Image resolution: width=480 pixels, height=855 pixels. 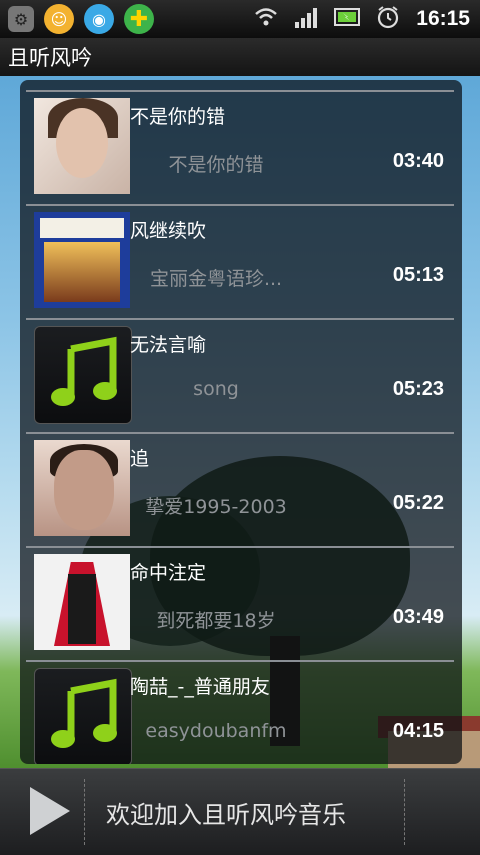 What do you see at coordinates (77, 19) in the screenshot?
I see `notification-icons: ⚙ ☺ ◉ ✚` at bounding box center [77, 19].